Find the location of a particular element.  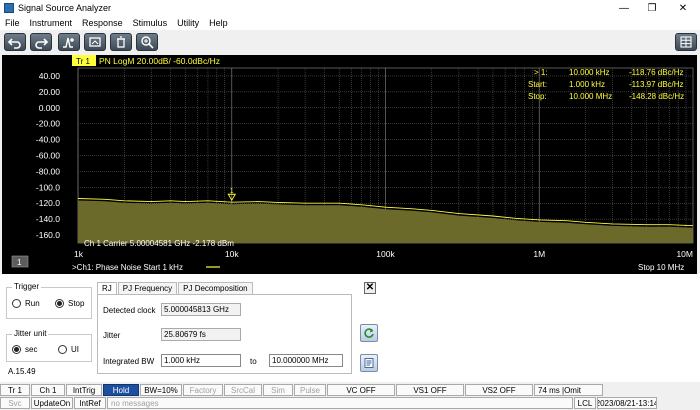

marker-add-button is located at coordinates (69, 42).